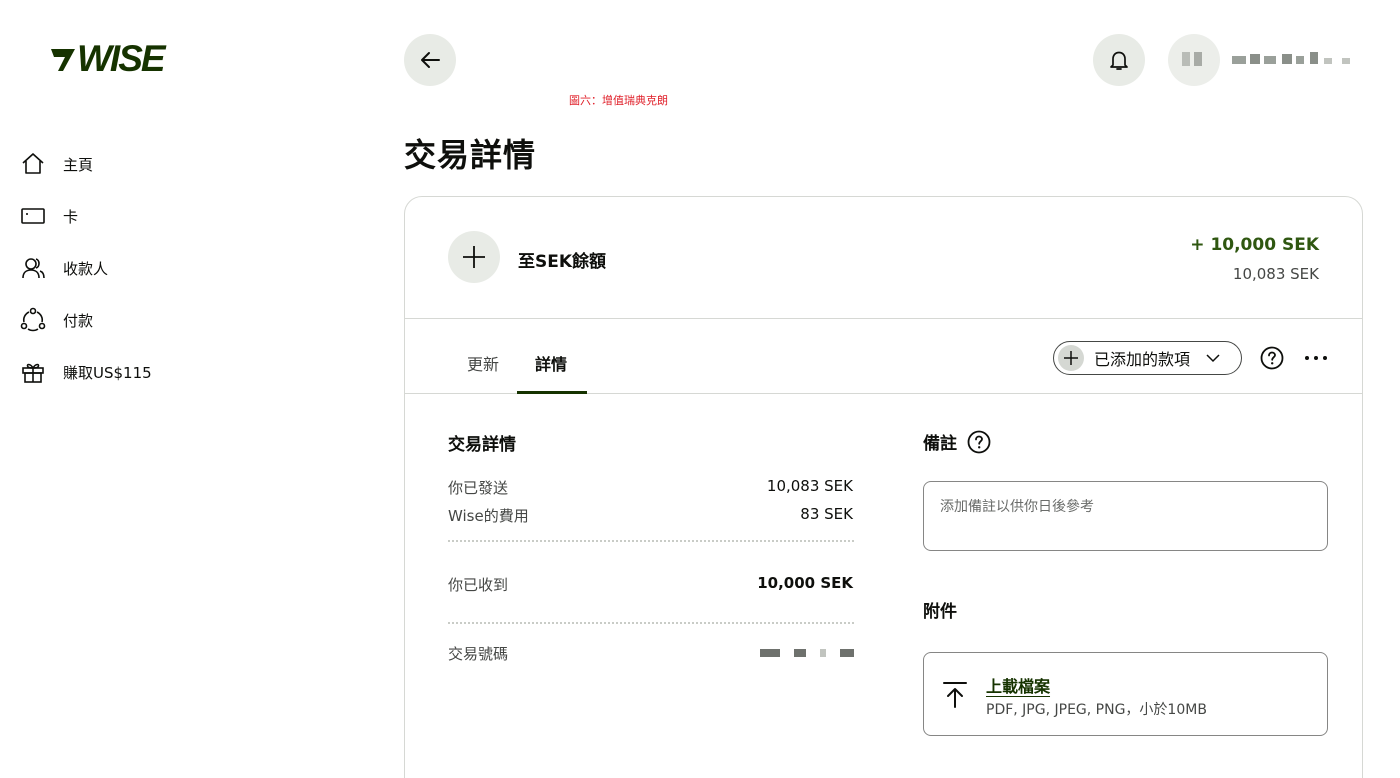  I want to click on avatar, so click(1194, 60).